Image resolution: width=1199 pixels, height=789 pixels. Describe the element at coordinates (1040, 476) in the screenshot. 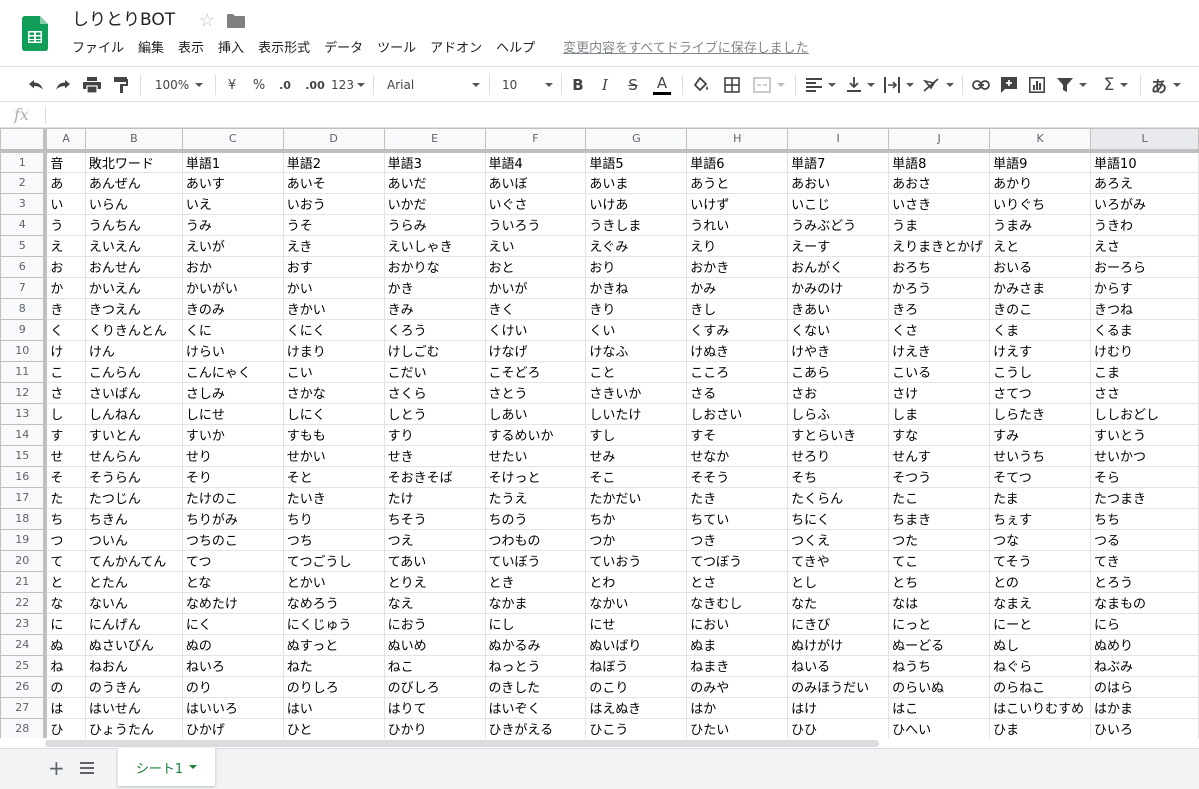

I see `cell-k16: そてつ` at that location.